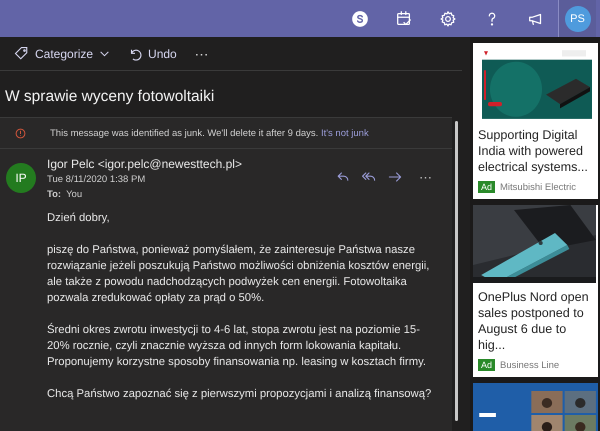 This screenshot has width=600, height=431. What do you see at coordinates (360, 19) in the screenshot?
I see `skype-icon` at bounding box center [360, 19].